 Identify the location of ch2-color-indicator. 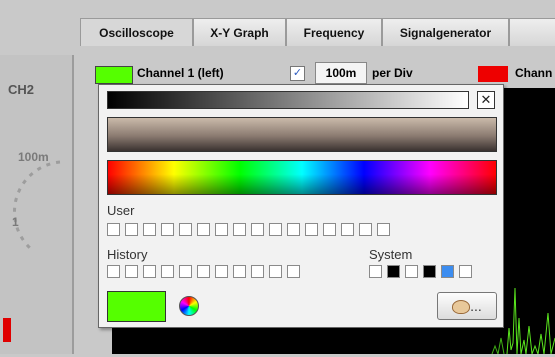
(7, 330).